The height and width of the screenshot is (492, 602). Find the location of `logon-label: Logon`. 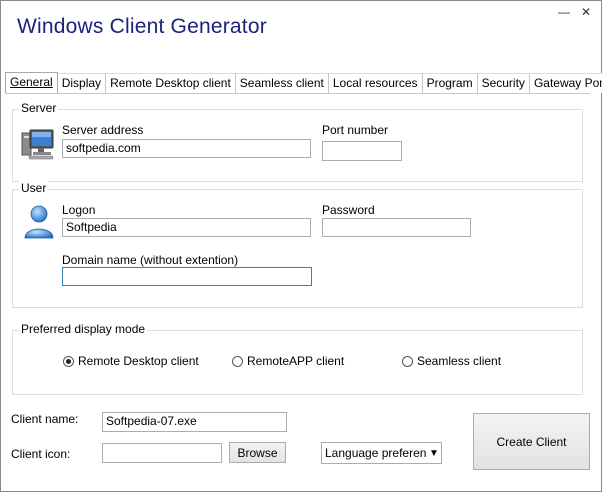

logon-label: Logon is located at coordinates (79, 210).